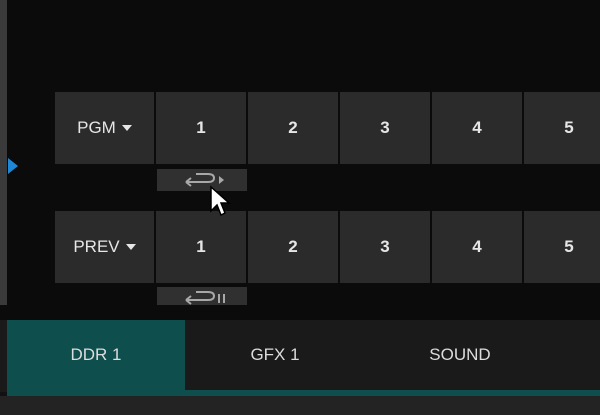 This screenshot has height=415, width=600. I want to click on pgm-bus-dropdown: PGM, so click(104, 128).